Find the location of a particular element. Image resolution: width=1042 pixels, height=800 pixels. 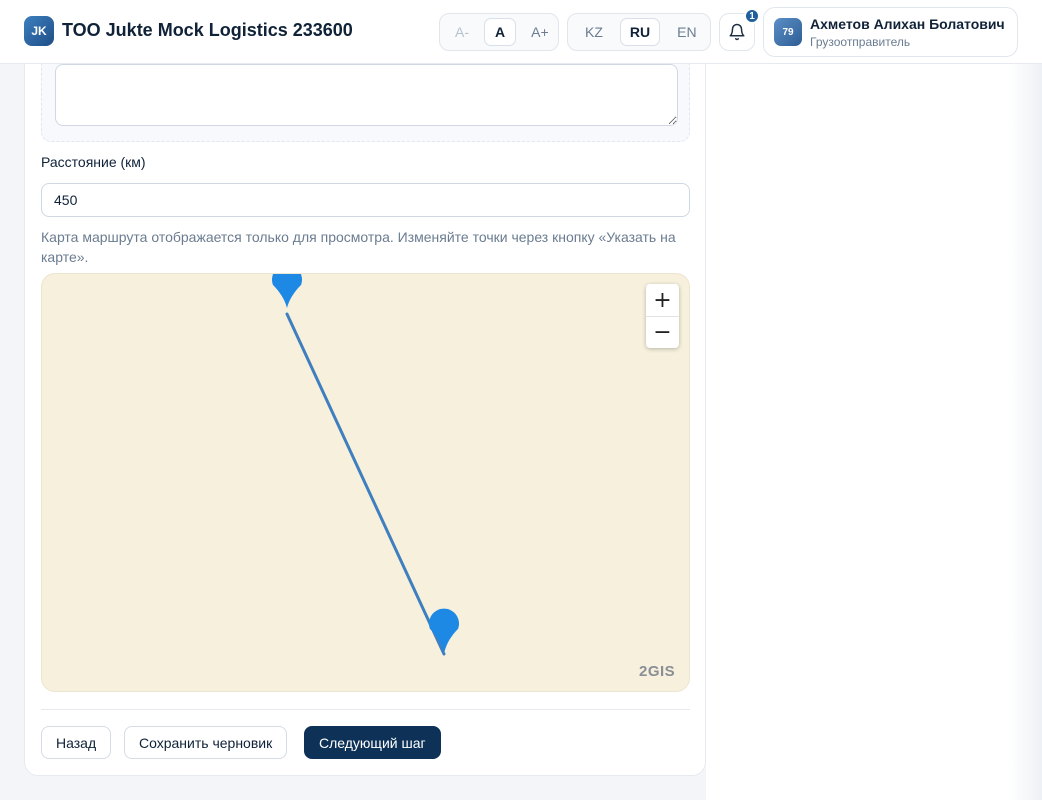

font-decrease-button: A- is located at coordinates (462, 32).